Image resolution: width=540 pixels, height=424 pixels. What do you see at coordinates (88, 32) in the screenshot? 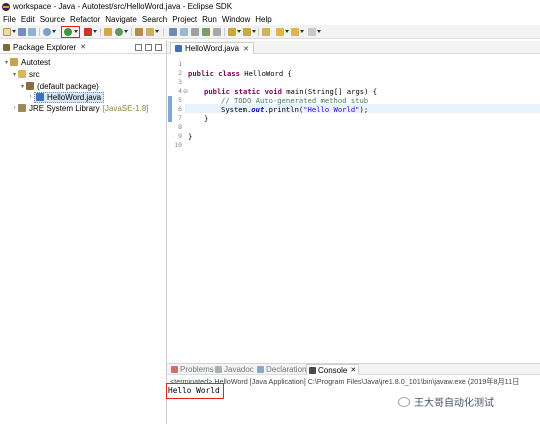
I see `external-tools-icon` at bounding box center [88, 32].